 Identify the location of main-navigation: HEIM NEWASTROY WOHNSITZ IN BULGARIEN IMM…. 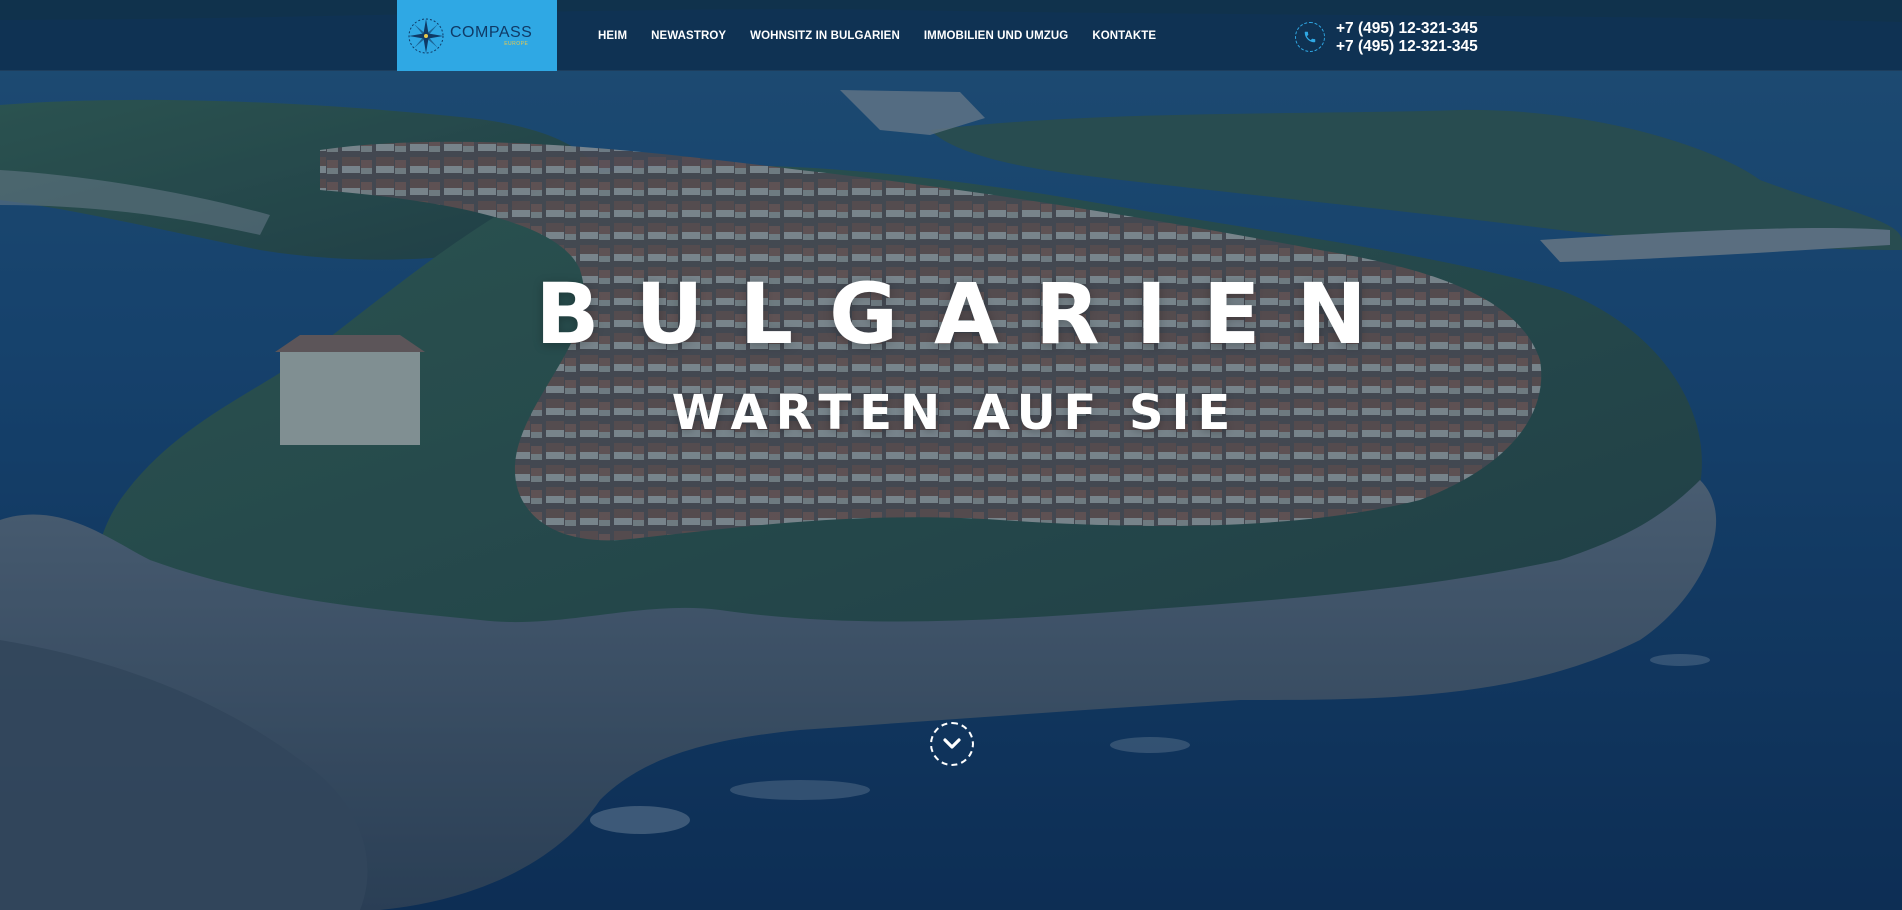
(889, 35).